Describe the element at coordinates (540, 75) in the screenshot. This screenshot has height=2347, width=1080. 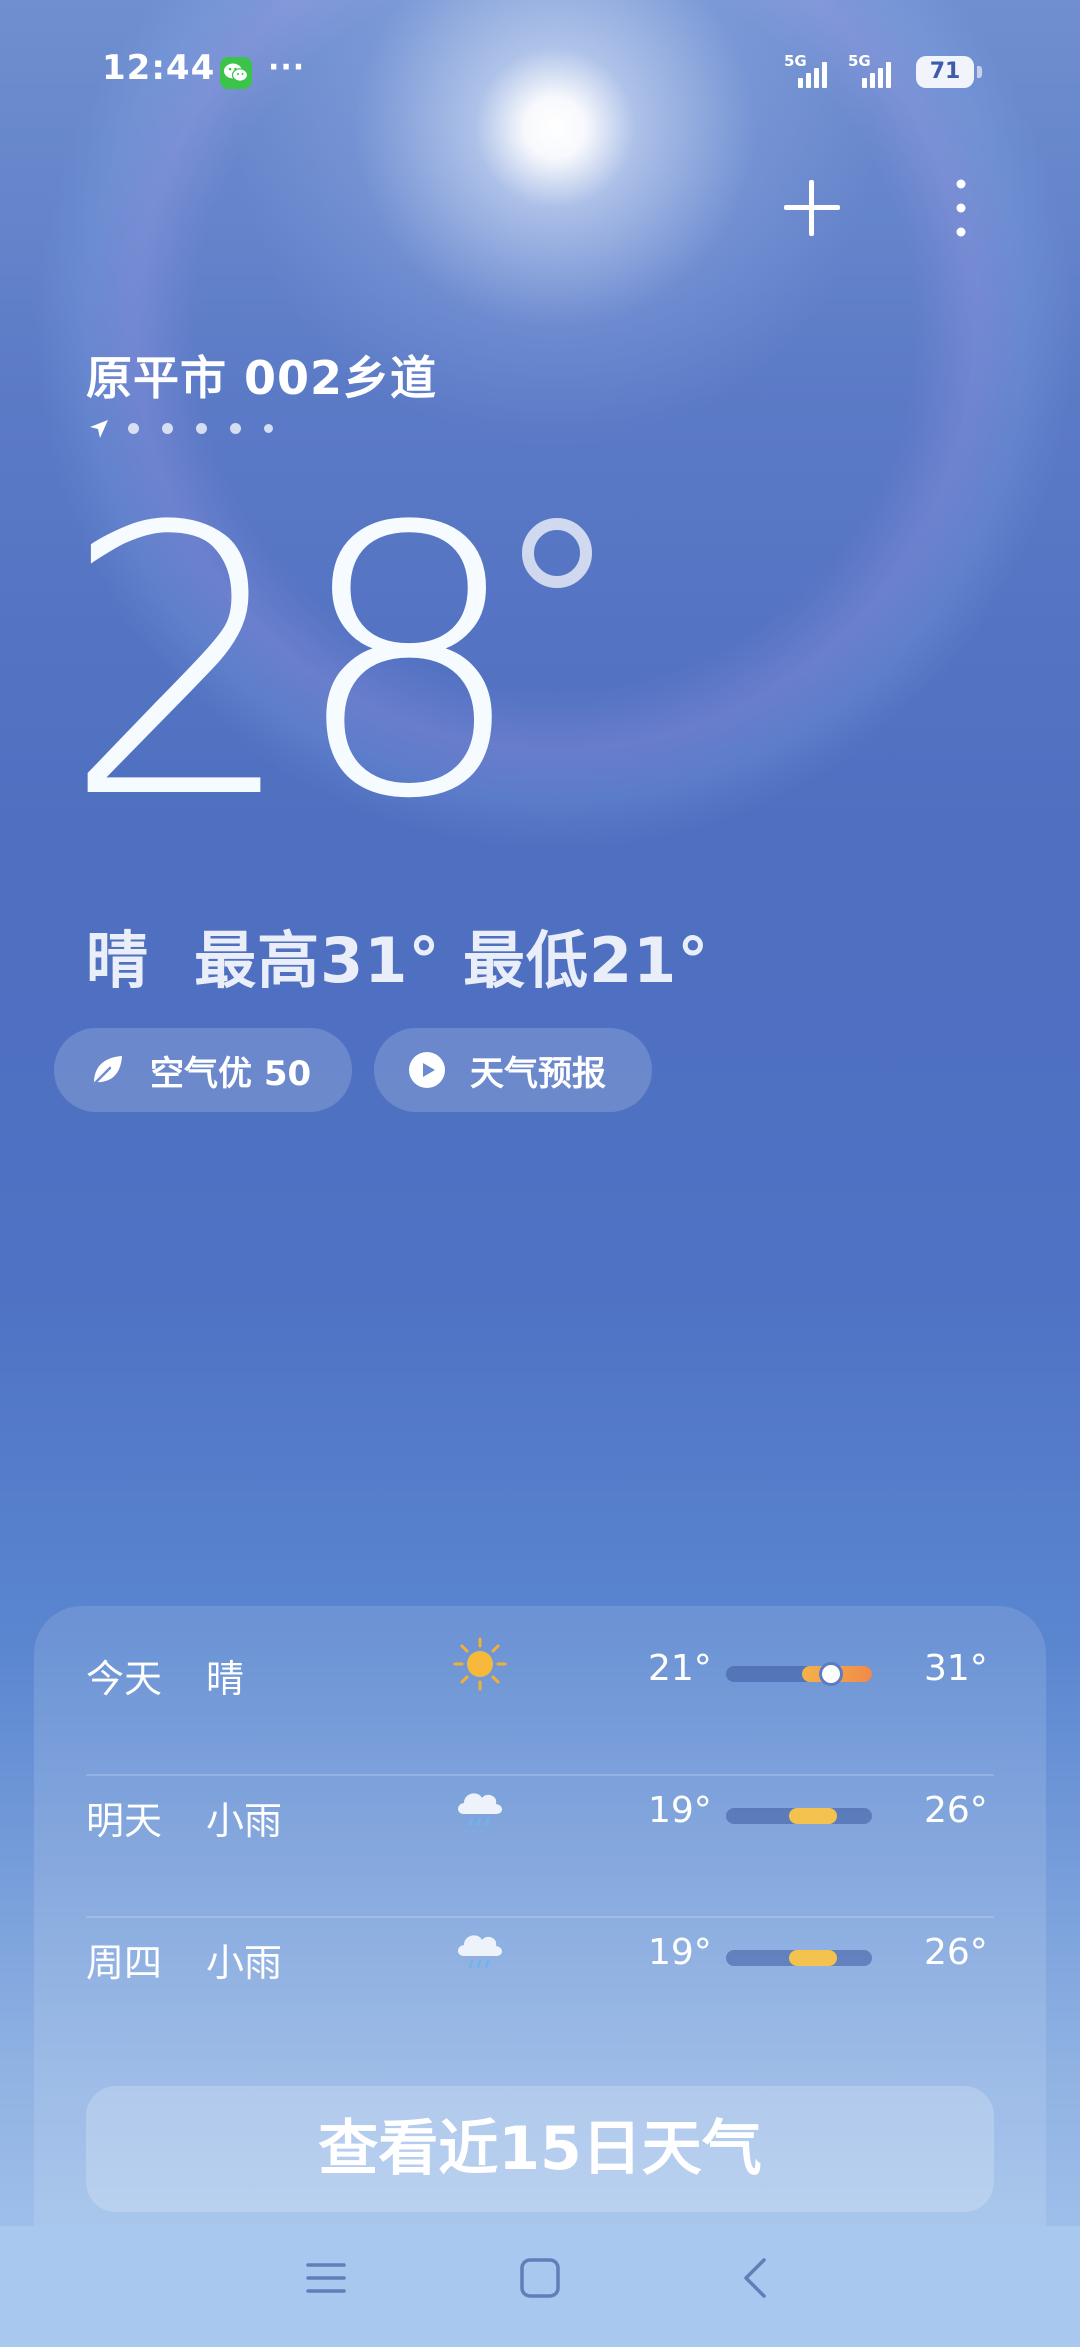
I see `status-bar: 12:44 ··· 5G 5G 71` at that location.